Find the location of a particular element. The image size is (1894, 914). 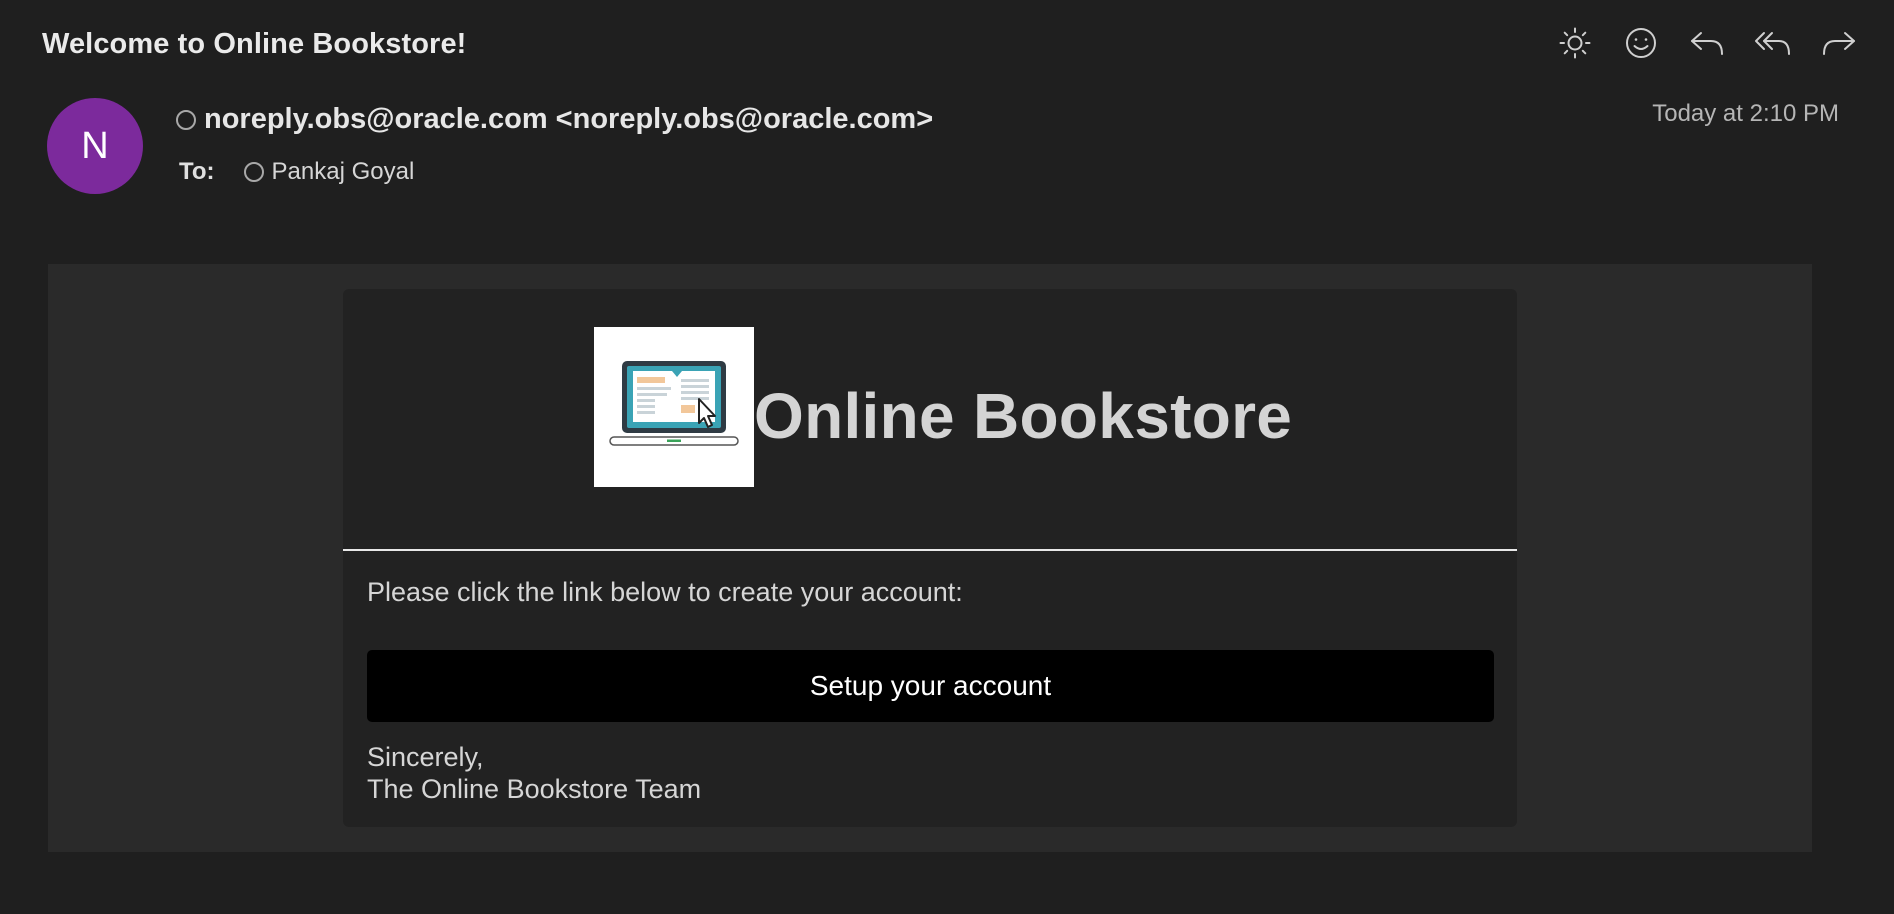

reply-all-icon is located at coordinates (1773, 43).